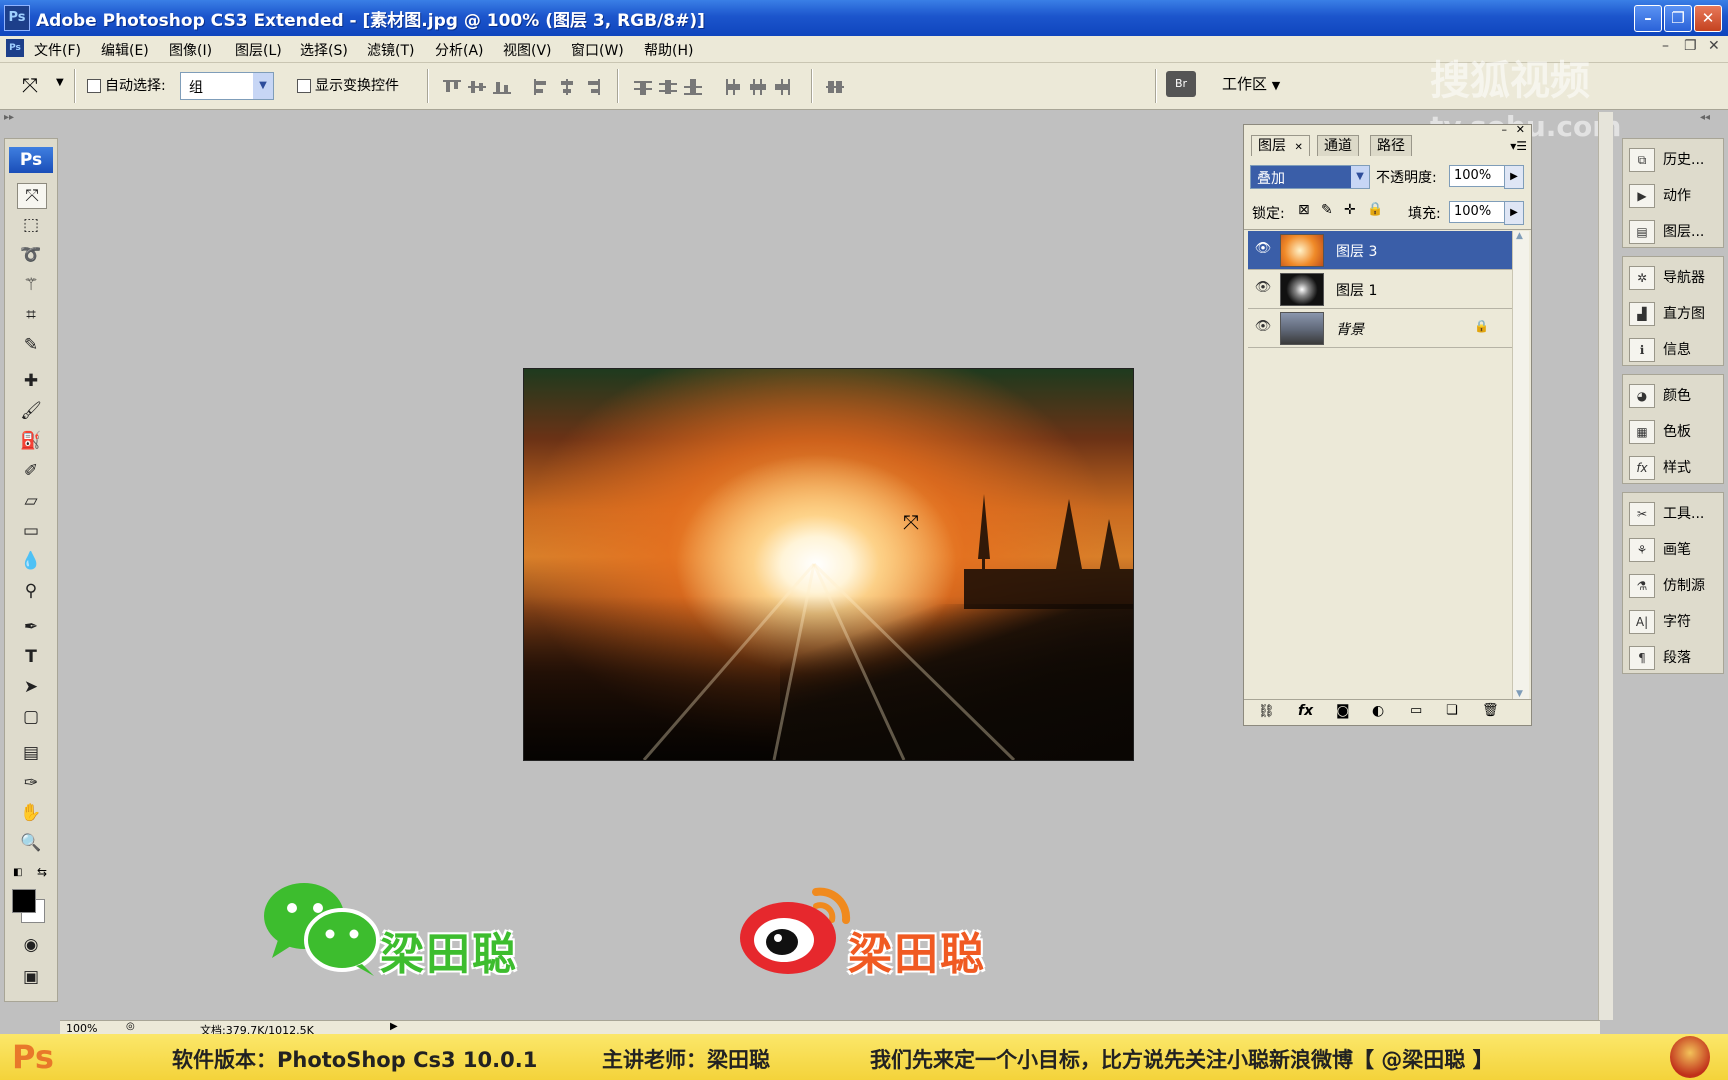  Describe the element at coordinates (1520, 465) in the screenshot. I see `layers-scrollbar: ▲ ▼` at that location.